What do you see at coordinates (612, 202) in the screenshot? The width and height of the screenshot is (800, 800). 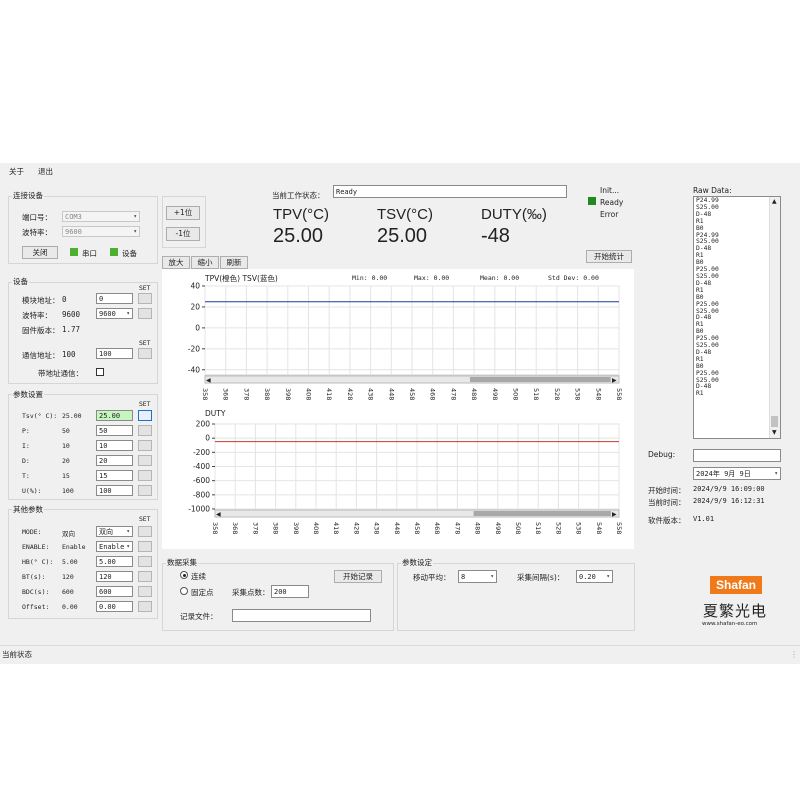 I see `state-ready-label: Ready` at bounding box center [612, 202].